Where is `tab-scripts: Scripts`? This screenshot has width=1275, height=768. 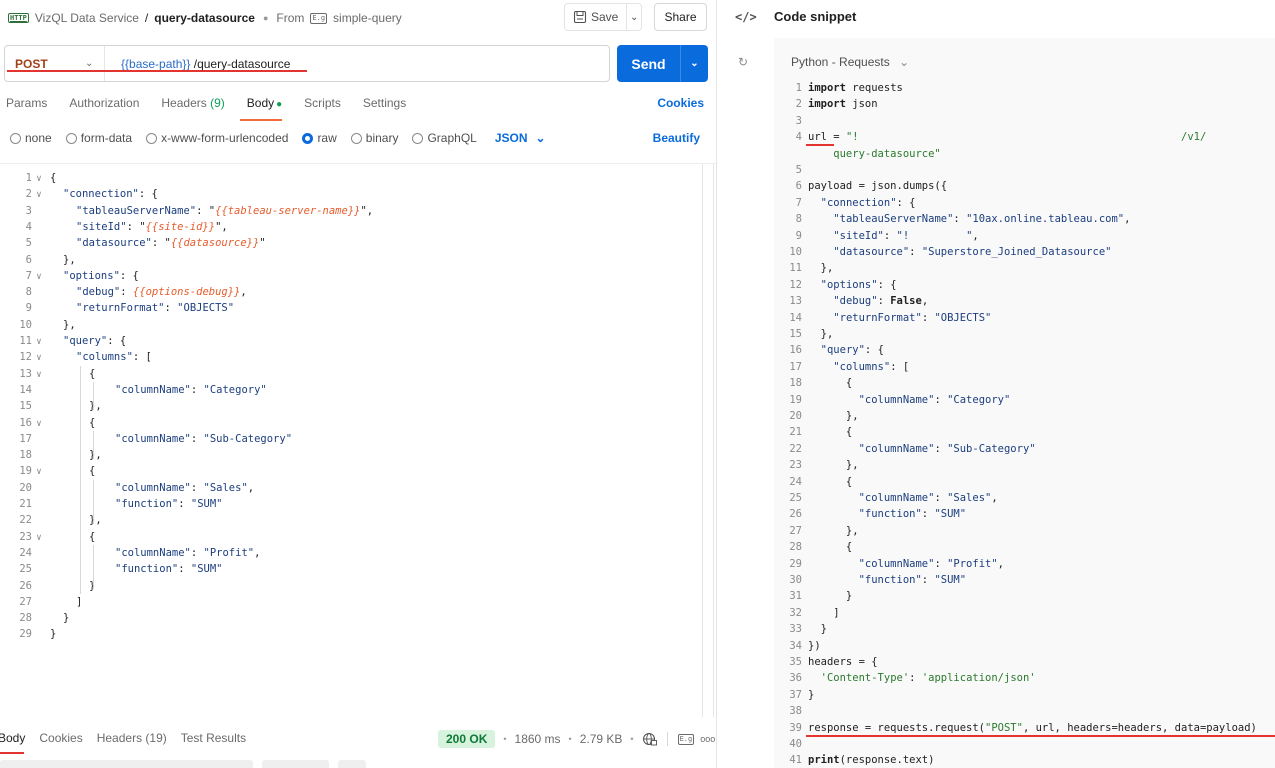 tab-scripts: Scripts is located at coordinates (322, 105).